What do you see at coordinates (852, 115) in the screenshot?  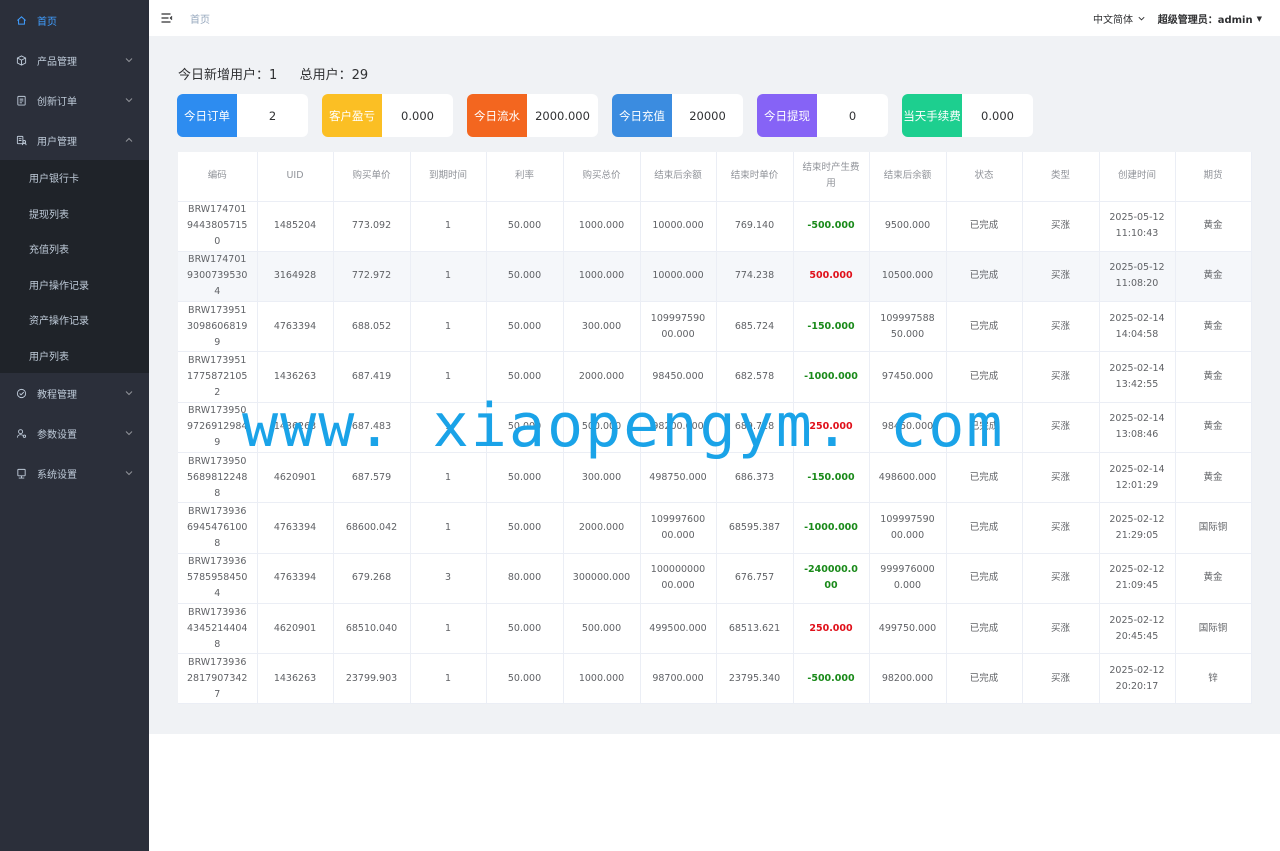 I see `stat-card-value: 0` at bounding box center [852, 115].